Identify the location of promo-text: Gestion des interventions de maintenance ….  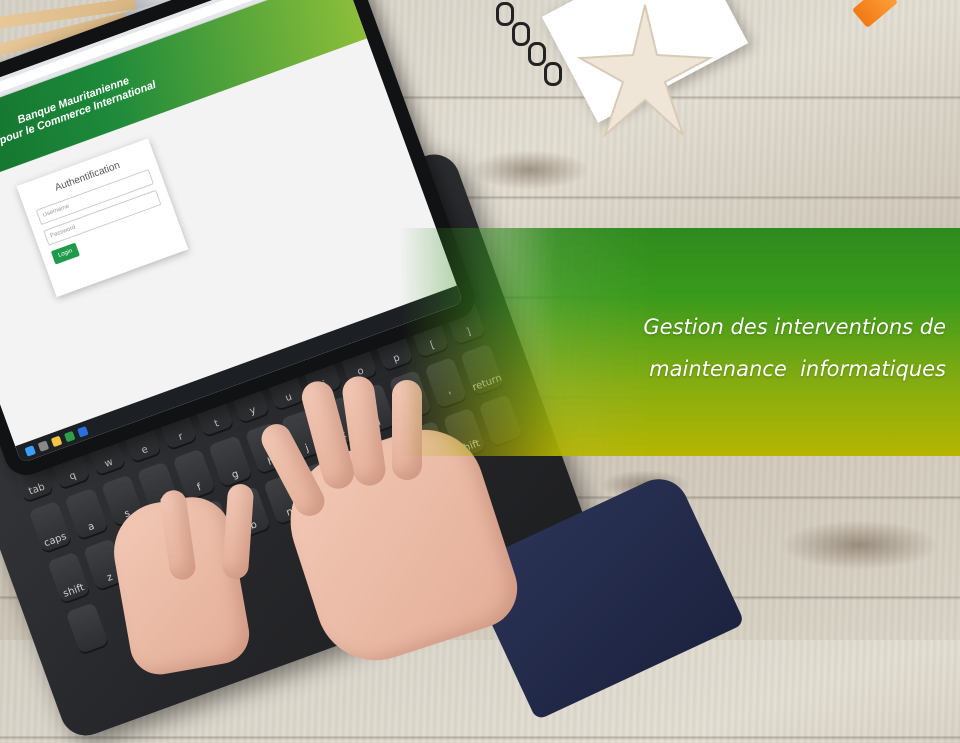
(766, 348).